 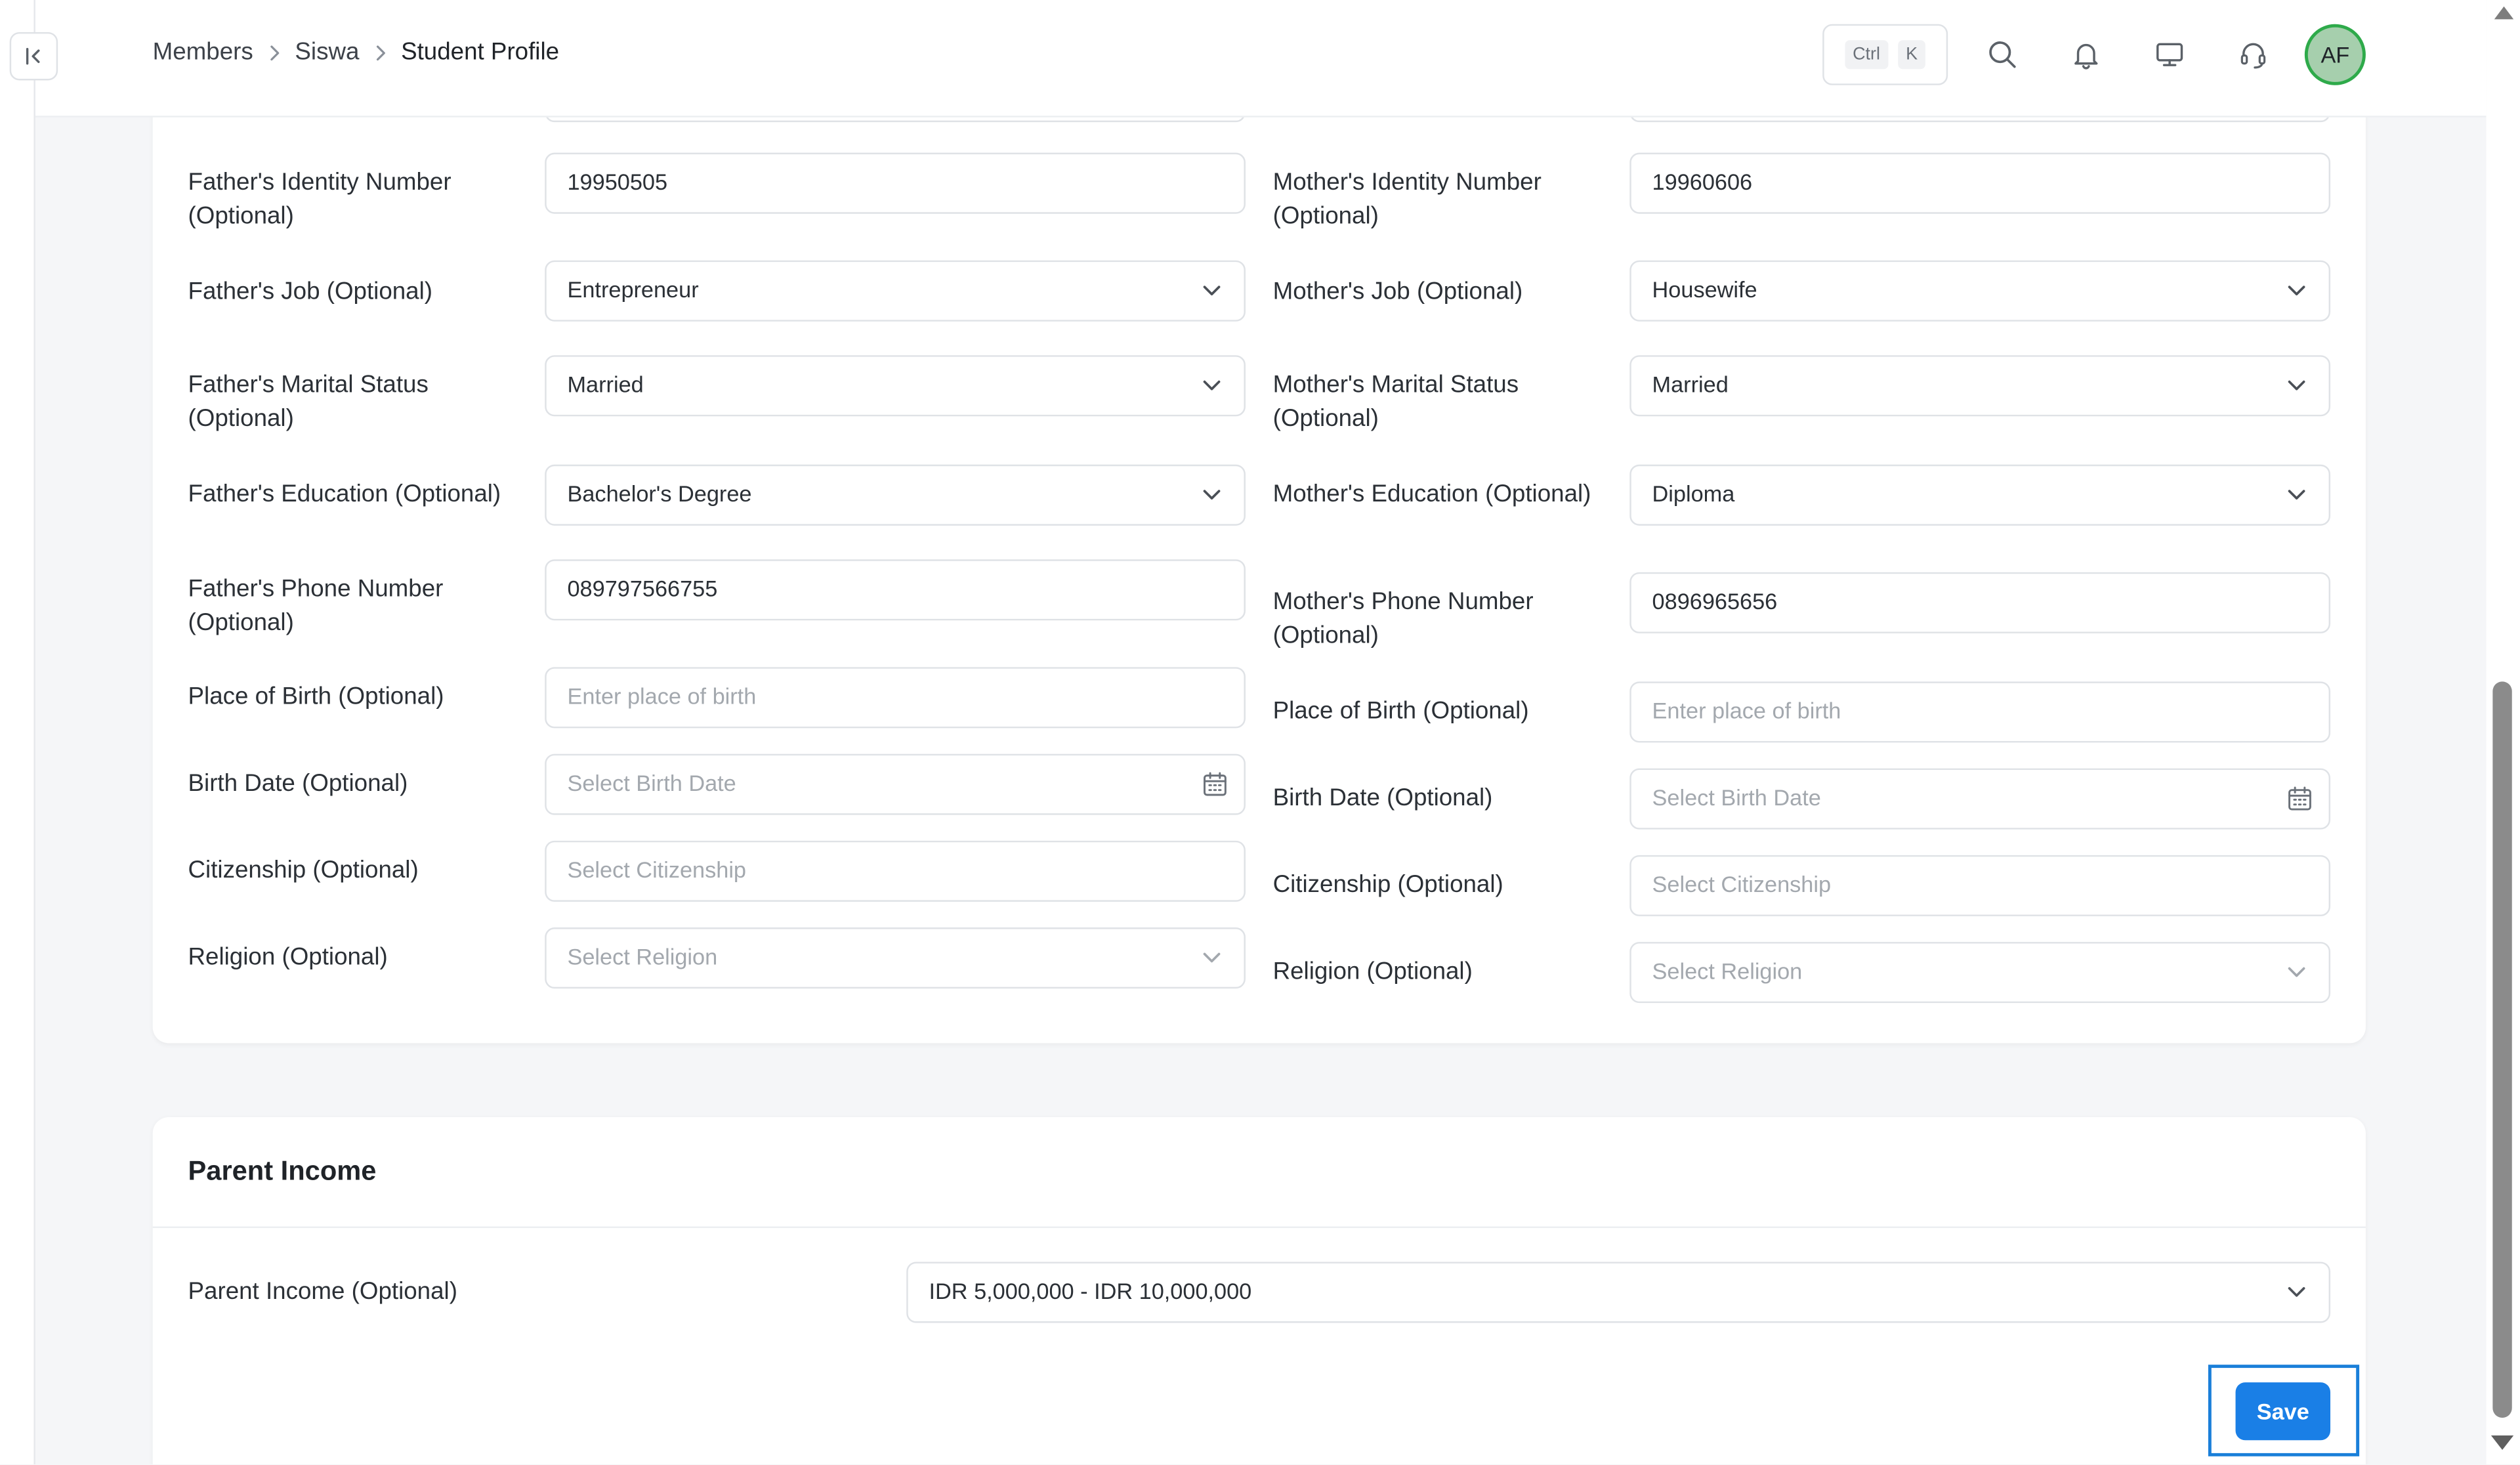 I want to click on father-citizenship-label: Citizenship (Optional), so click(x=303, y=870).